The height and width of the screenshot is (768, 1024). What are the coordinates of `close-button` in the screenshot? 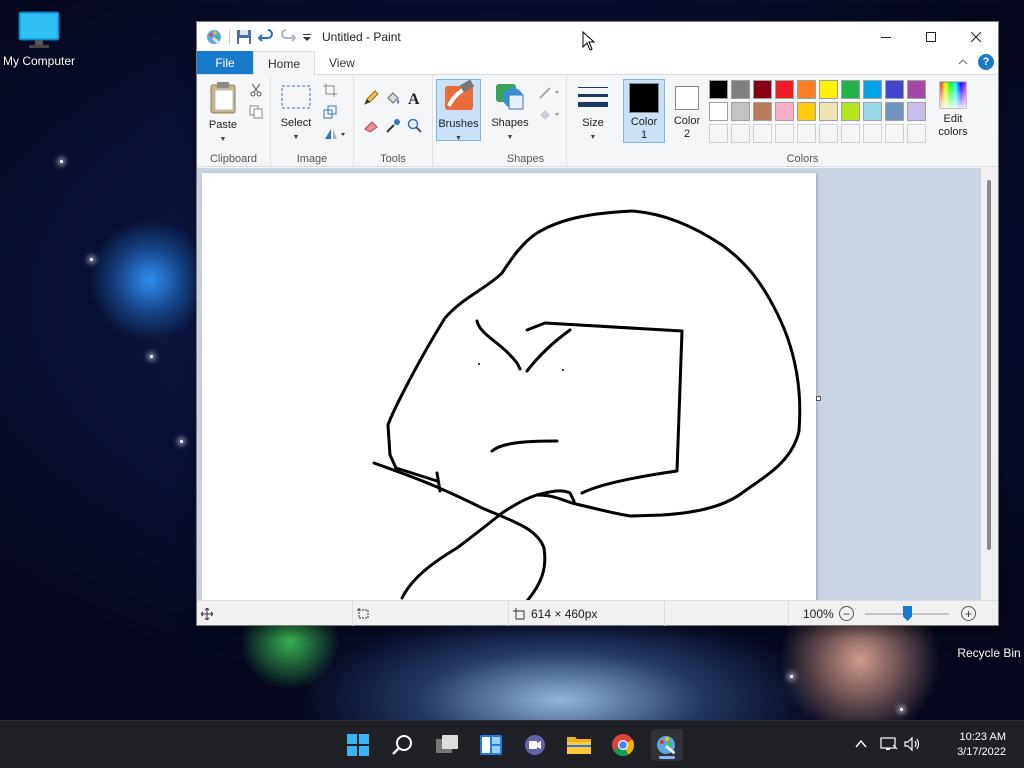 It's located at (975, 37).